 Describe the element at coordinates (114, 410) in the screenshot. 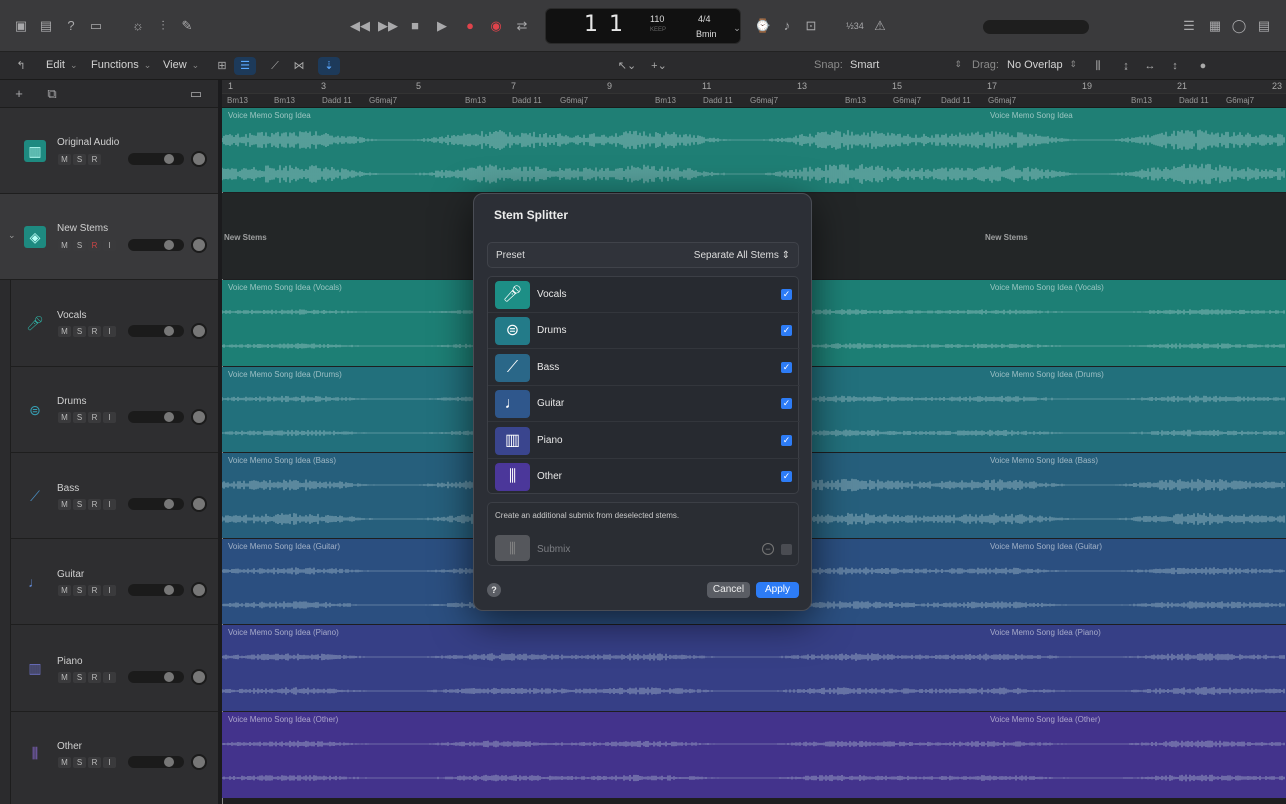

I see `track-drums: ⊜ Drums MSRI` at that location.